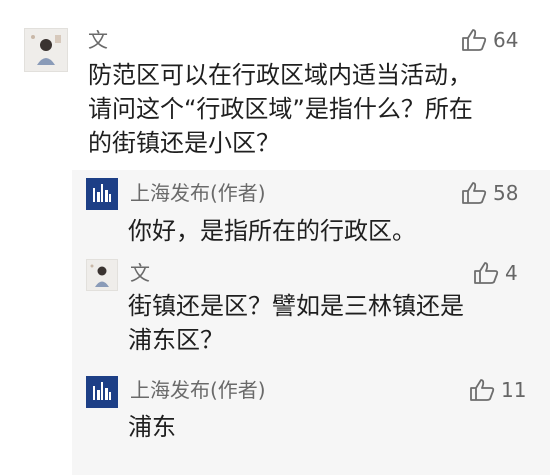 Image resolution: width=550 pixels, height=475 pixels. I want to click on like-count: 64, so click(506, 40).